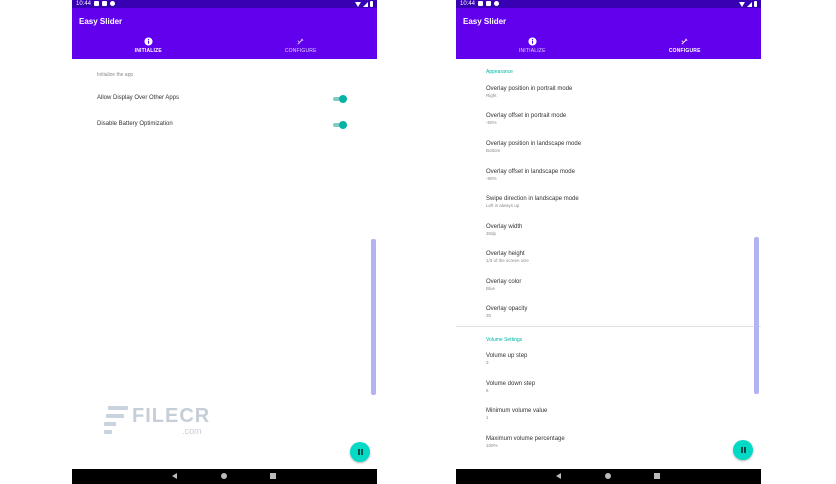 The height and width of the screenshot is (484, 836). What do you see at coordinates (621, 119) in the screenshot?
I see `pref-overlay-offset-portrait: Overlay offset in portrait mode -50%` at bounding box center [621, 119].